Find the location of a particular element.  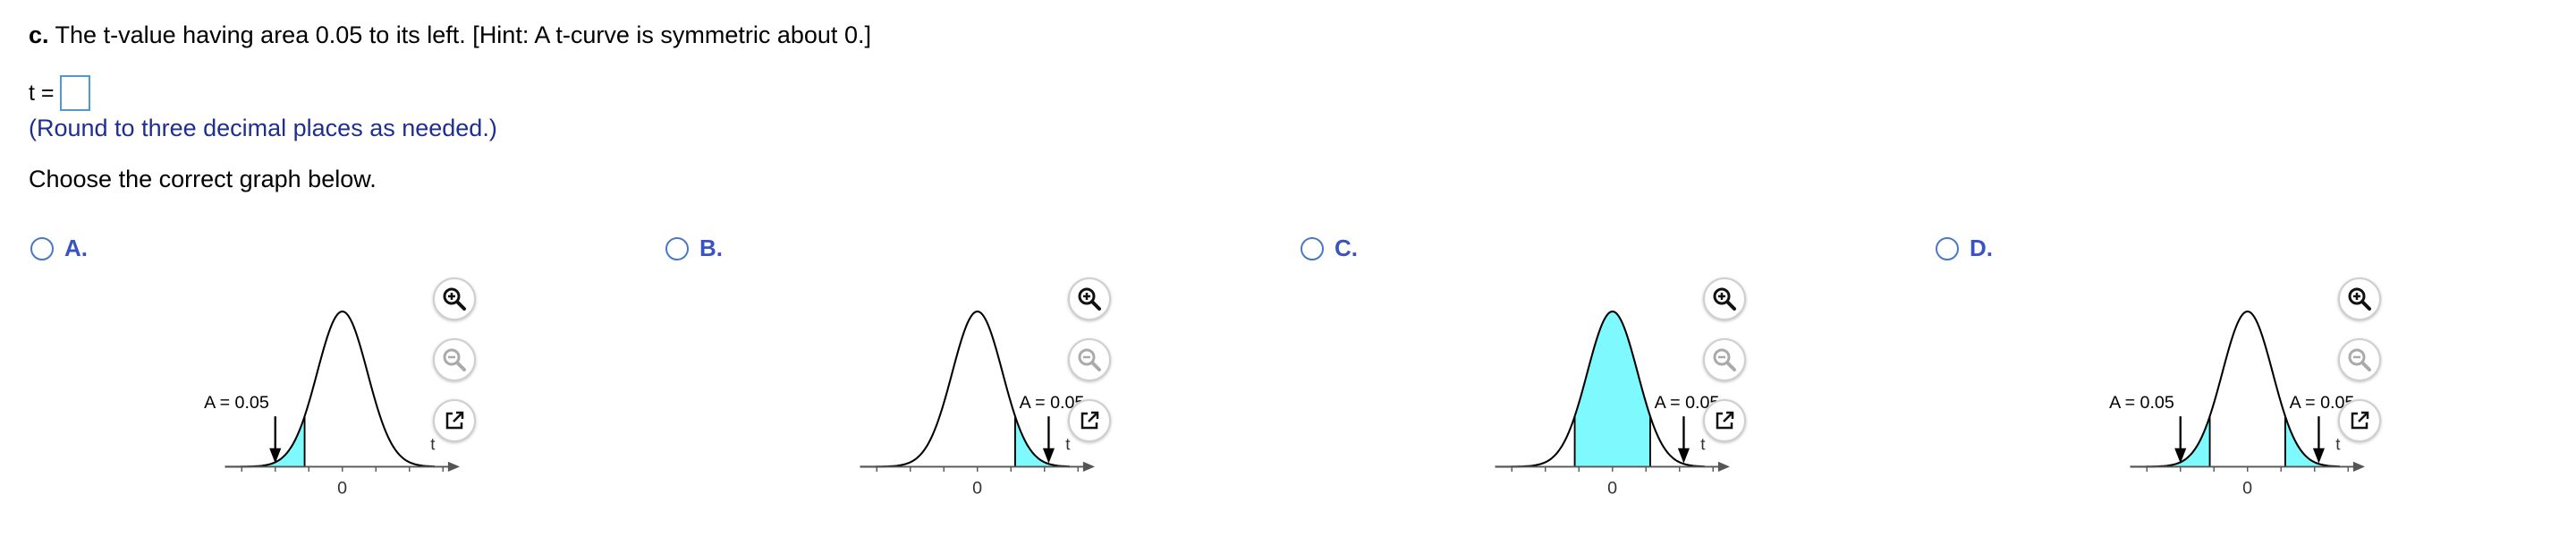

answer-row: t = is located at coordinates (59, 93).